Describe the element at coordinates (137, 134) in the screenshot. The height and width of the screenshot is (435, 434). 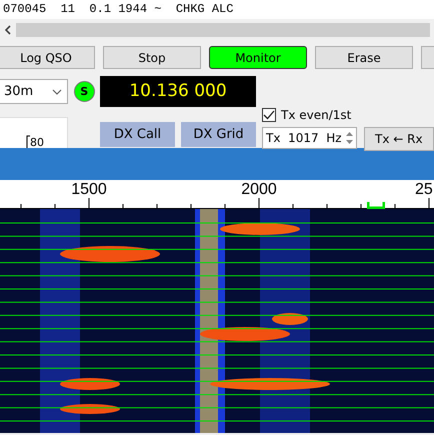
I see `dx-button: DX Call` at that location.